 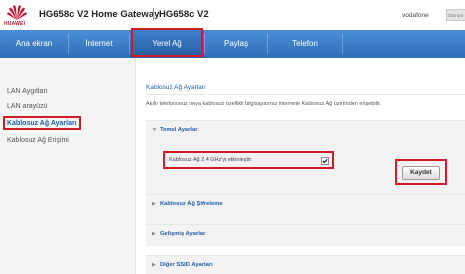 What do you see at coordinates (305, 44) in the screenshot?
I see `tab-telefon: Telefon` at bounding box center [305, 44].